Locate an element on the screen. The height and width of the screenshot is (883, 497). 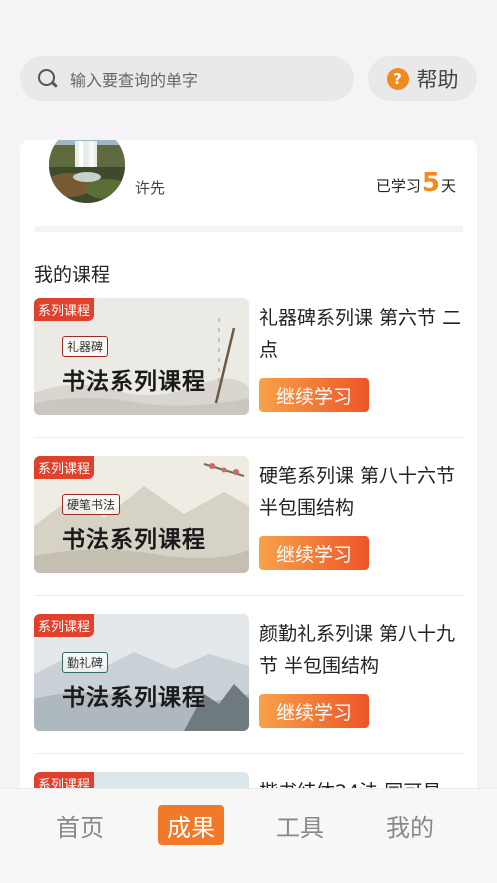
course-subtitle-badge: 礼器碑 is located at coordinates (85, 346).